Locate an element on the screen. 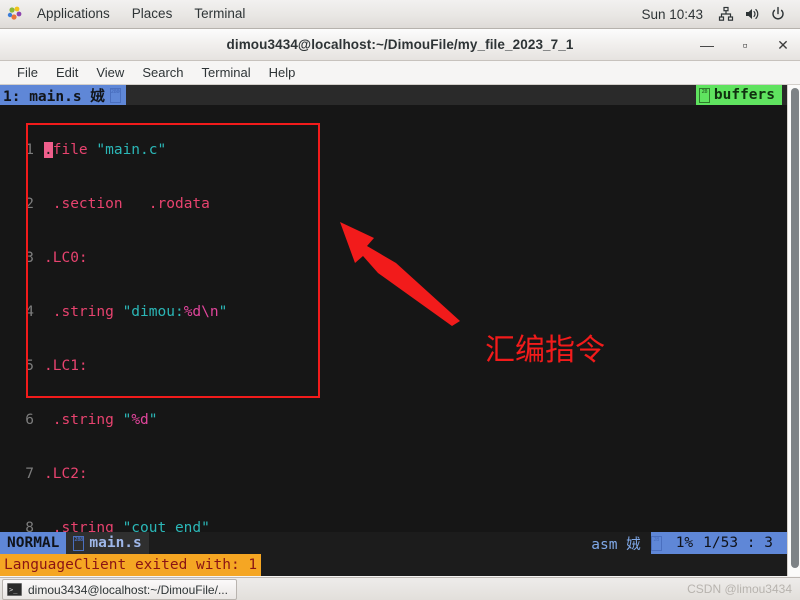 The image size is (800, 600). terminal-icon: >_ is located at coordinates (14, 589).